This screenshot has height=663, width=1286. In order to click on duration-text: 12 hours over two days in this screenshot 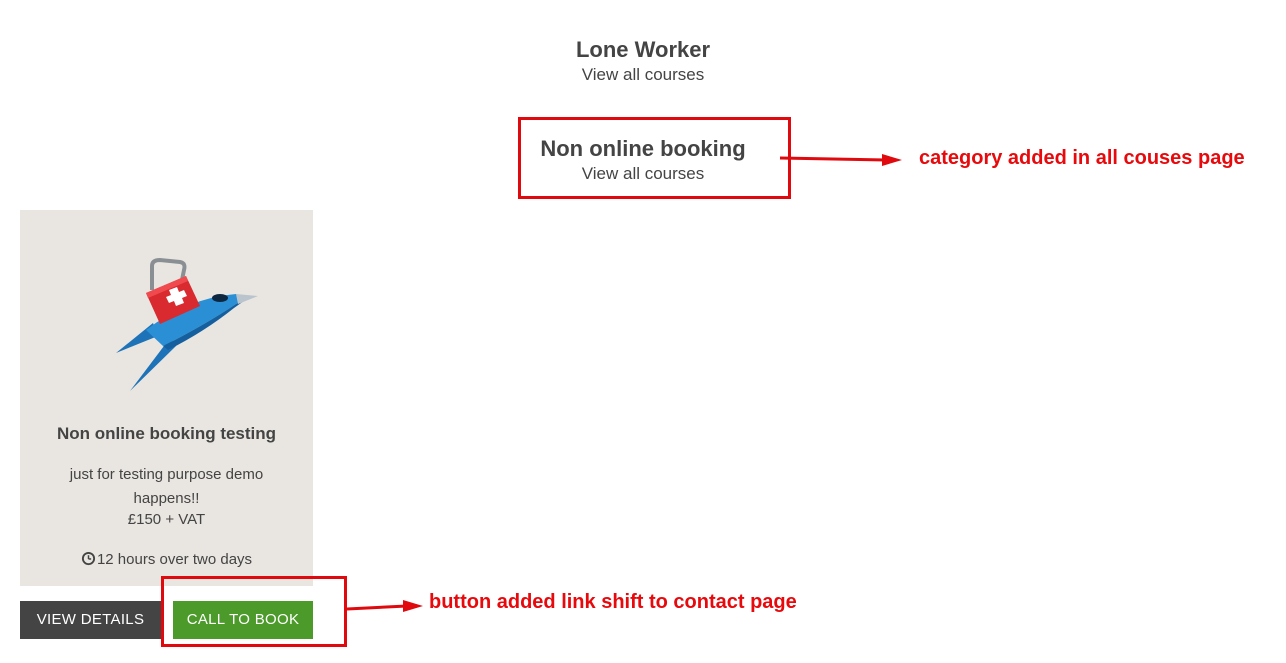, I will do `click(174, 559)`.